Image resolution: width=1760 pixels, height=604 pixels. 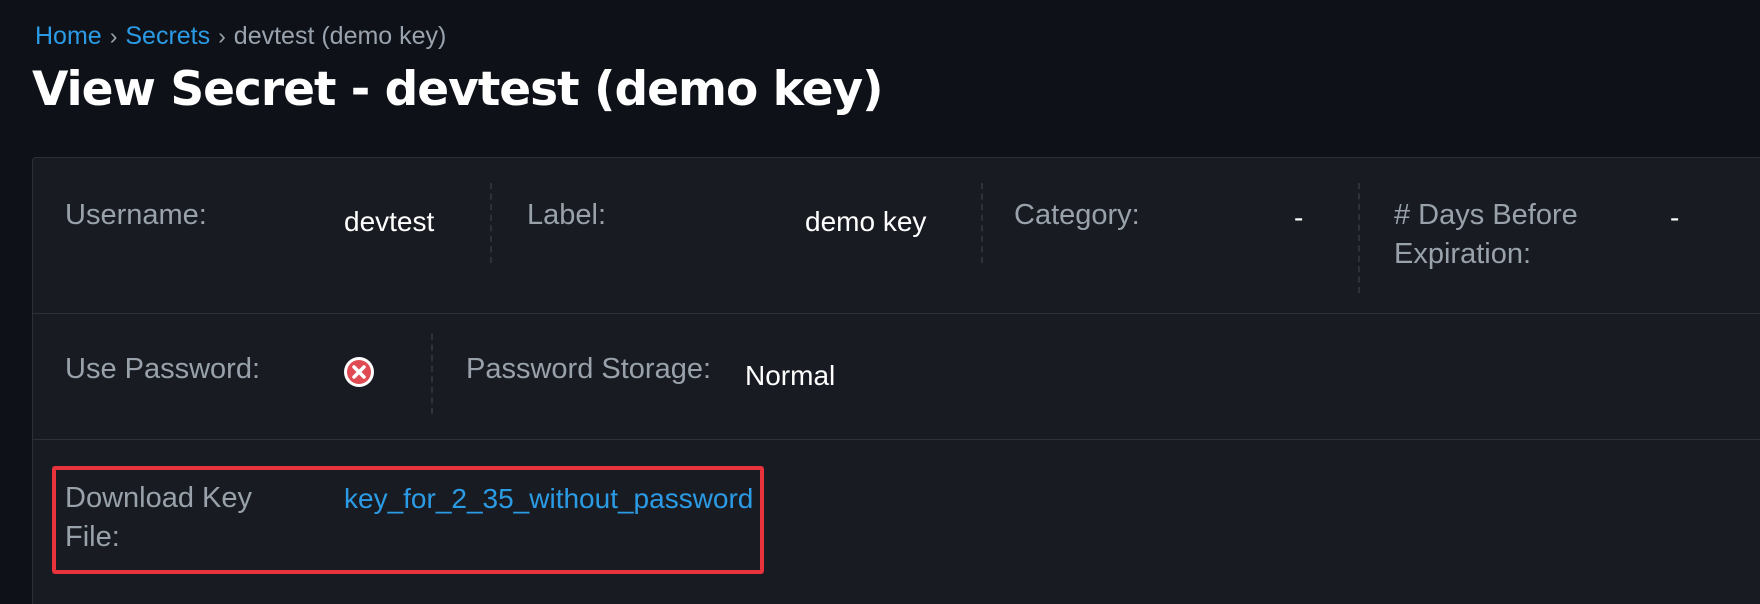 What do you see at coordinates (790, 375) in the screenshot?
I see `password-storage-value: Normal` at bounding box center [790, 375].